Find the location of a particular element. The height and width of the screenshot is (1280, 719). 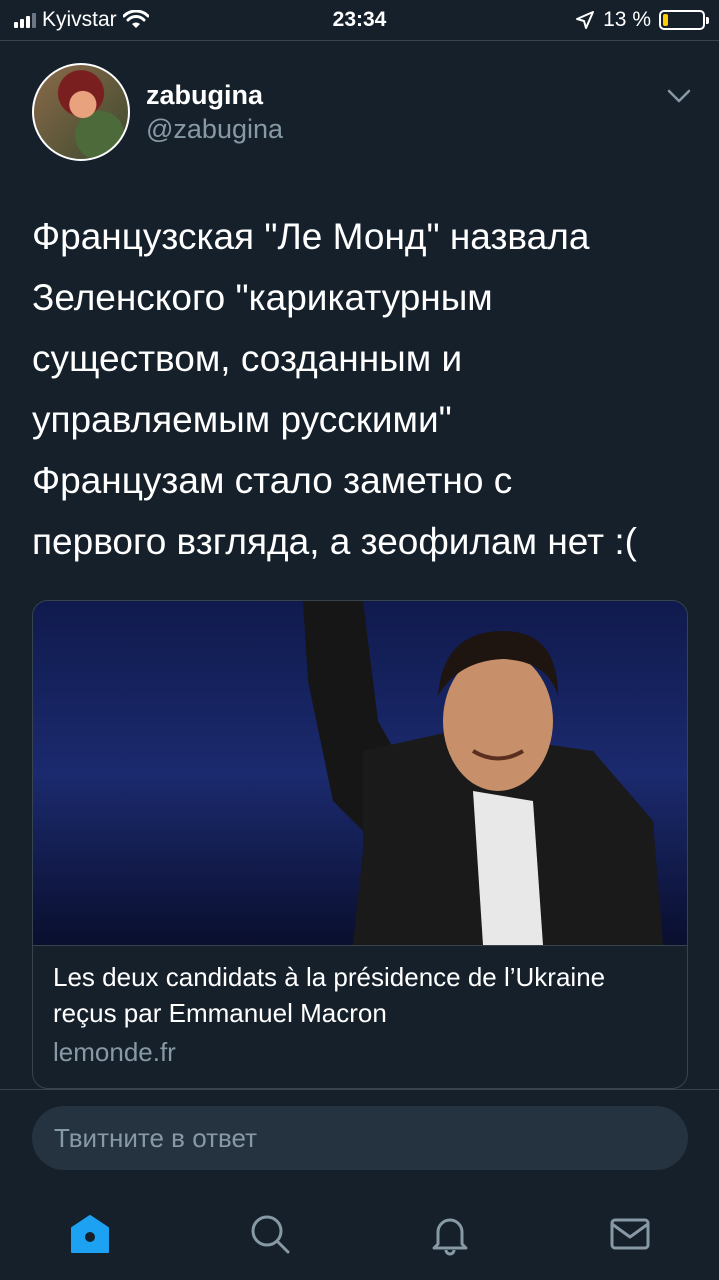

battery-level is located at coordinates (665, 20).